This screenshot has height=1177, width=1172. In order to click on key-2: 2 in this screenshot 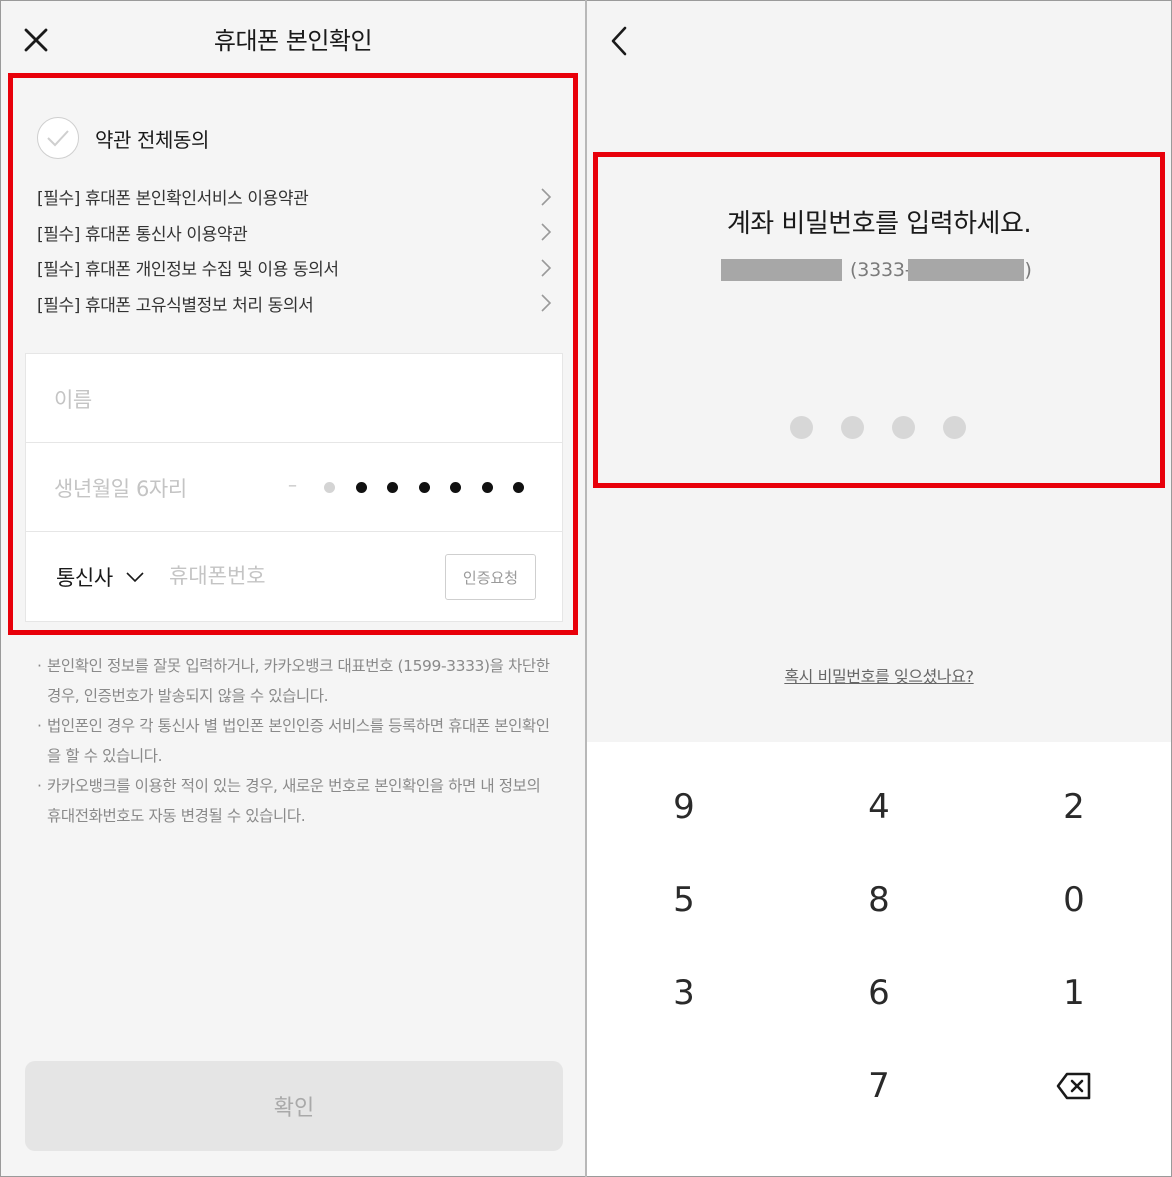, I will do `click(1074, 806)`.